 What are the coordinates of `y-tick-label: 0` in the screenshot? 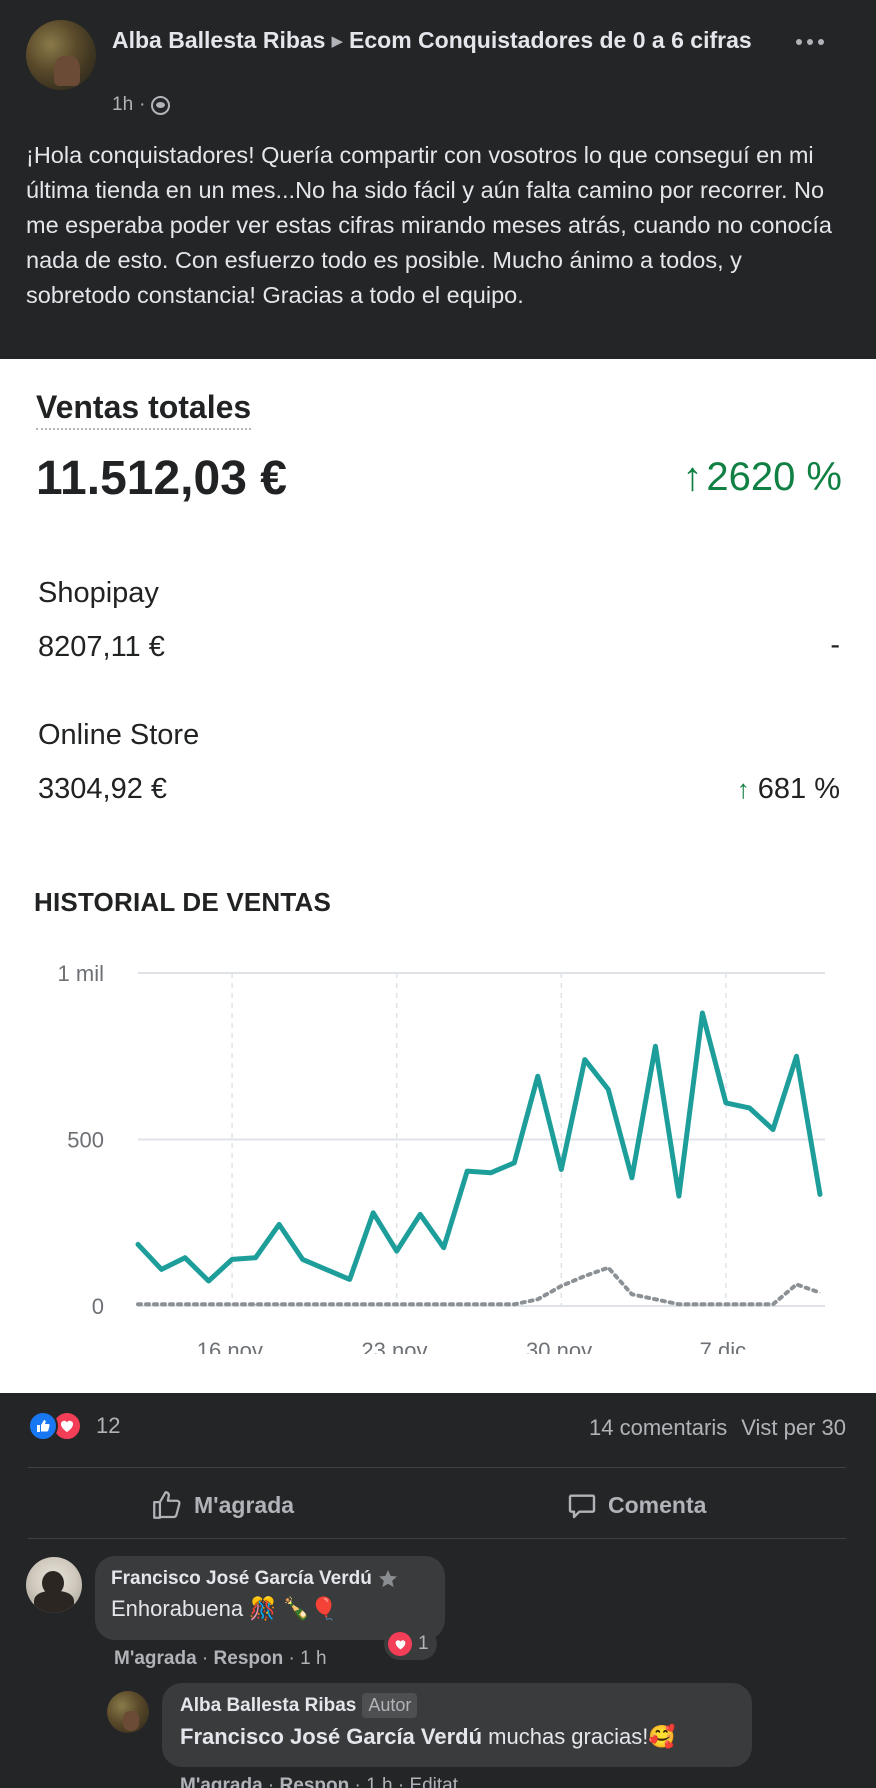 It's located at (98, 1306).